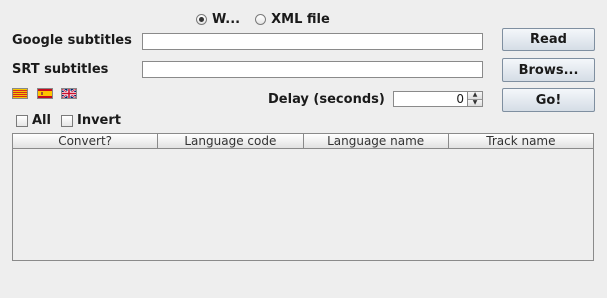 Image resolution: width=607 pixels, height=298 pixels. Describe the element at coordinates (72, 40) in the screenshot. I see `google-subtitles-label: Google subtitles` at that location.